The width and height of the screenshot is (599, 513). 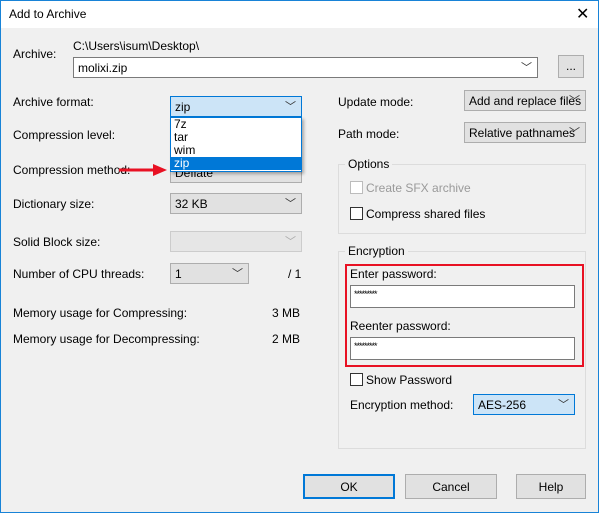 I want to click on encryption-method-value: AES-256, so click(x=502, y=405).